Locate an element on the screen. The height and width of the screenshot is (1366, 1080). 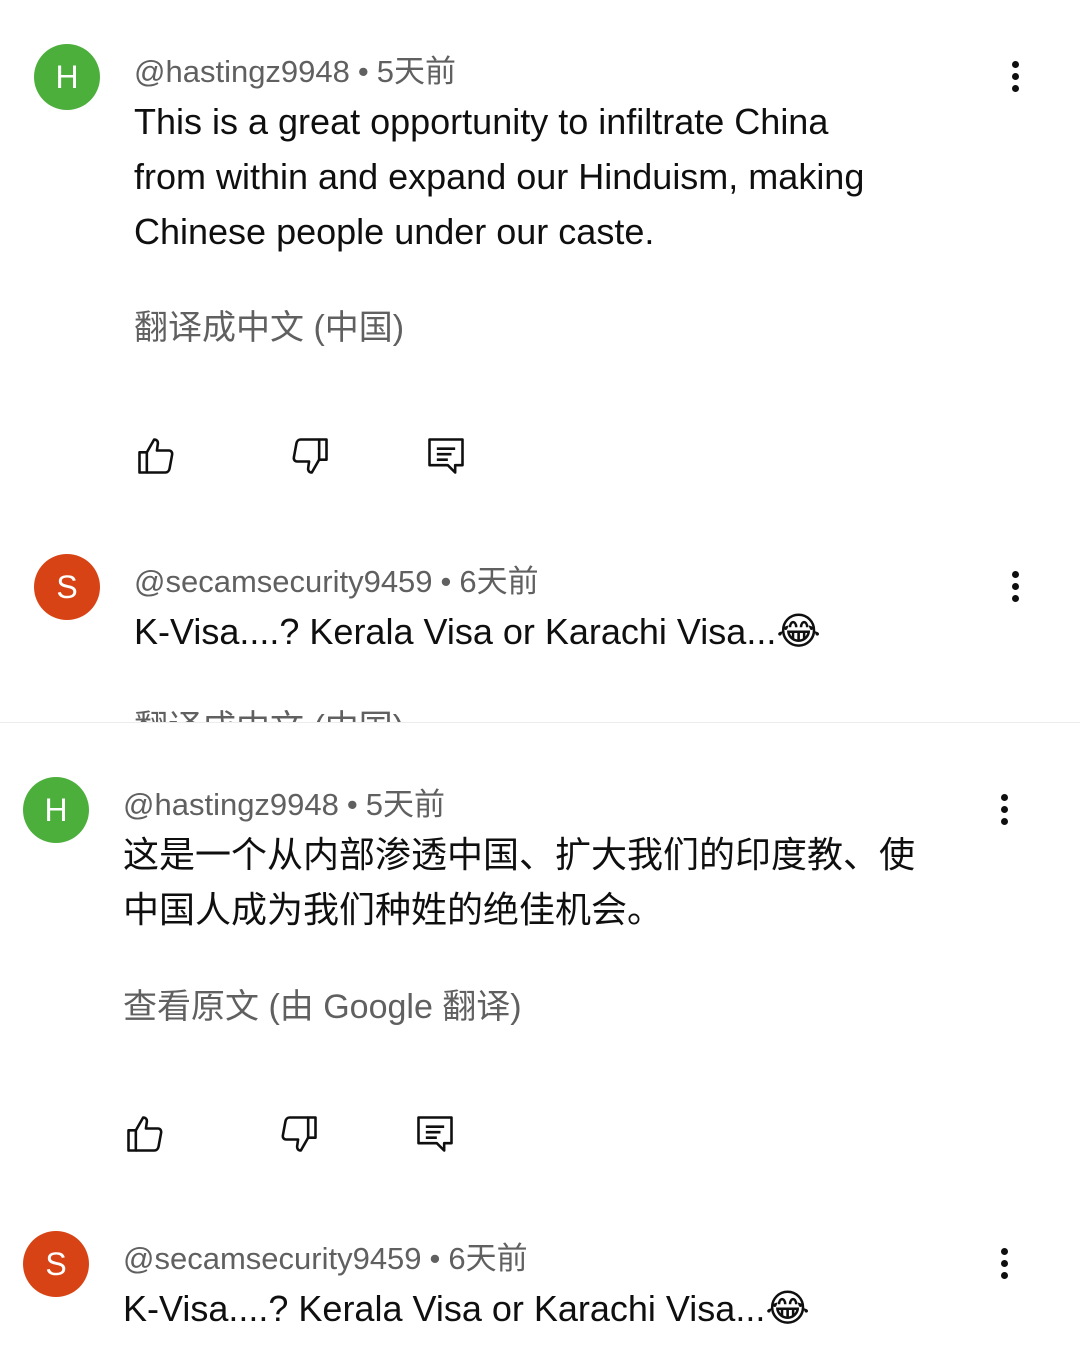
comment-line: 这是一个从内部渗透中国、扩大我们的印度教、使 is located at coordinates (519, 854).